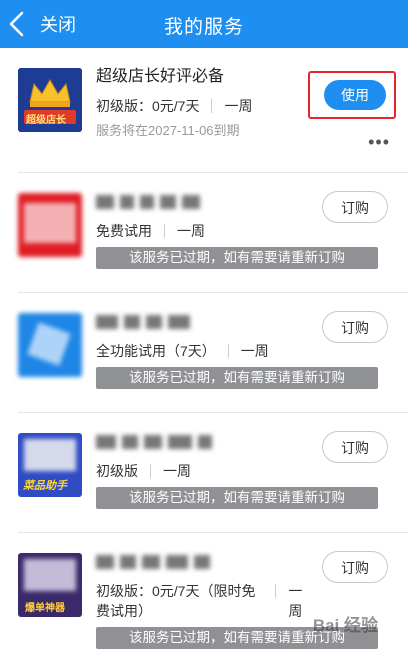  I want to click on top-bar: 关闭 我的服务, so click(204, 24).